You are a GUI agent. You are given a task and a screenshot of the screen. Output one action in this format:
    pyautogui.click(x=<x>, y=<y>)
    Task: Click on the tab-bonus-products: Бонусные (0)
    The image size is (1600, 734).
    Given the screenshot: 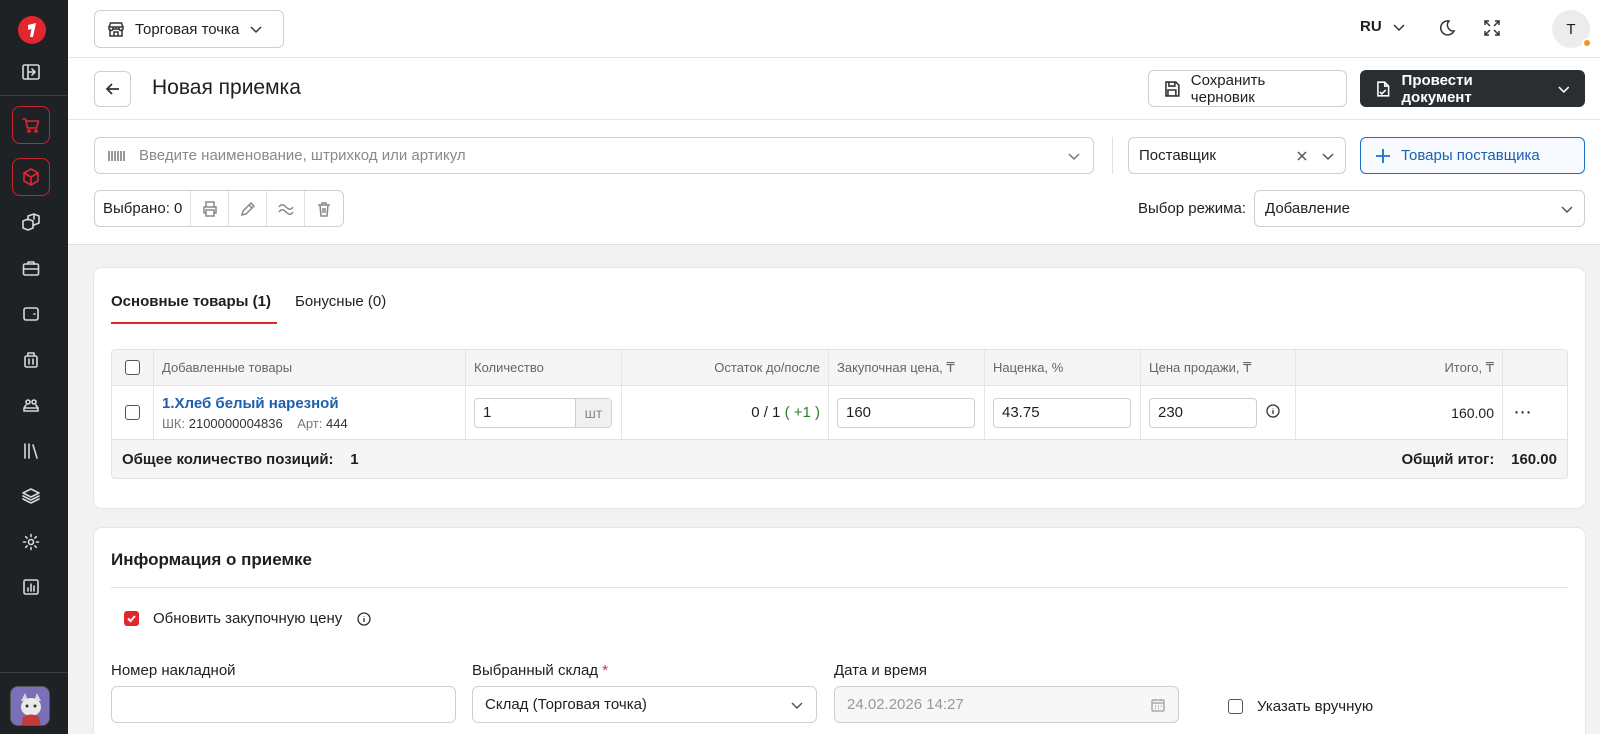 What is the action you would take?
    pyautogui.click(x=340, y=308)
    